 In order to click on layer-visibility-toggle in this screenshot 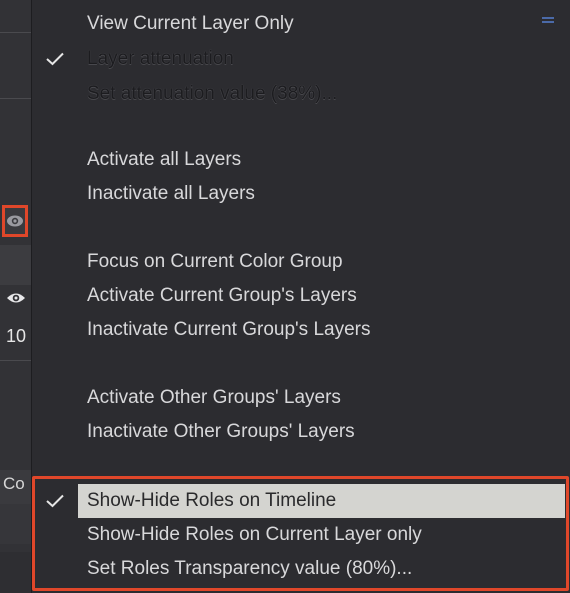, I will do `click(15, 221)`.